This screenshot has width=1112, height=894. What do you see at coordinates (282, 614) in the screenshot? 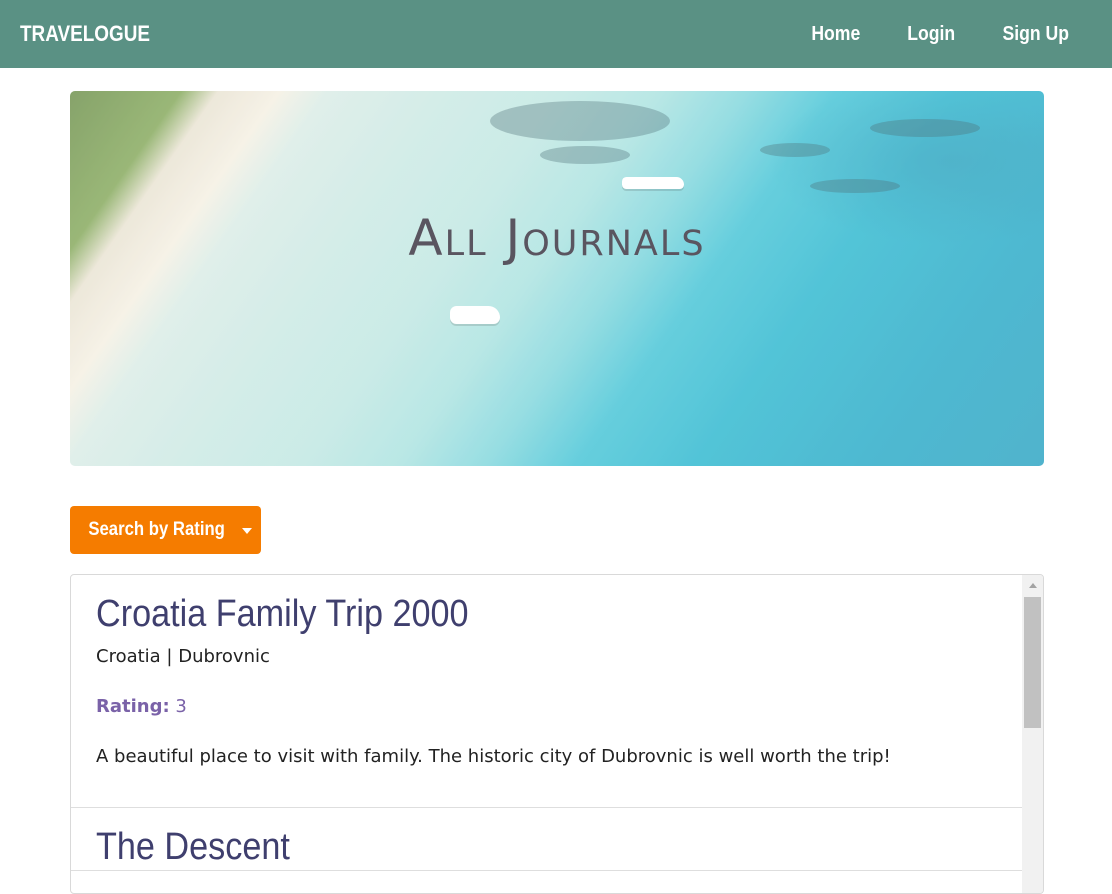
I see `journal-title: Croatia Family Trip 2000` at bounding box center [282, 614].